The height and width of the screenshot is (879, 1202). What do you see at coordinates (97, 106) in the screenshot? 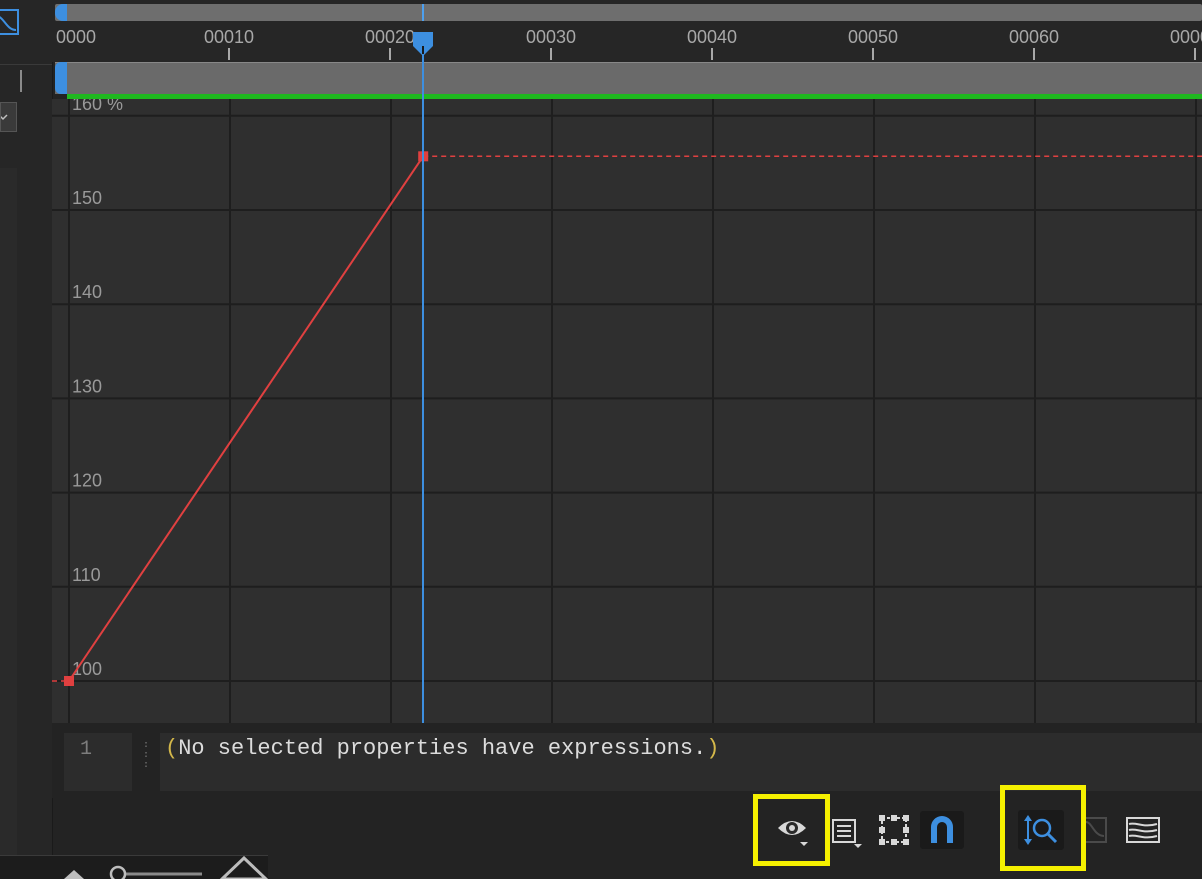
I see `y-axis-label: 160 %` at bounding box center [97, 106].